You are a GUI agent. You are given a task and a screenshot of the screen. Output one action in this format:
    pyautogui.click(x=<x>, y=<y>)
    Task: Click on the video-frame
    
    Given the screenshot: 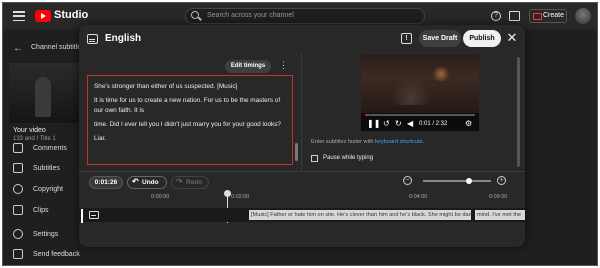 What is the action you would take?
    pyautogui.click(x=420, y=84)
    